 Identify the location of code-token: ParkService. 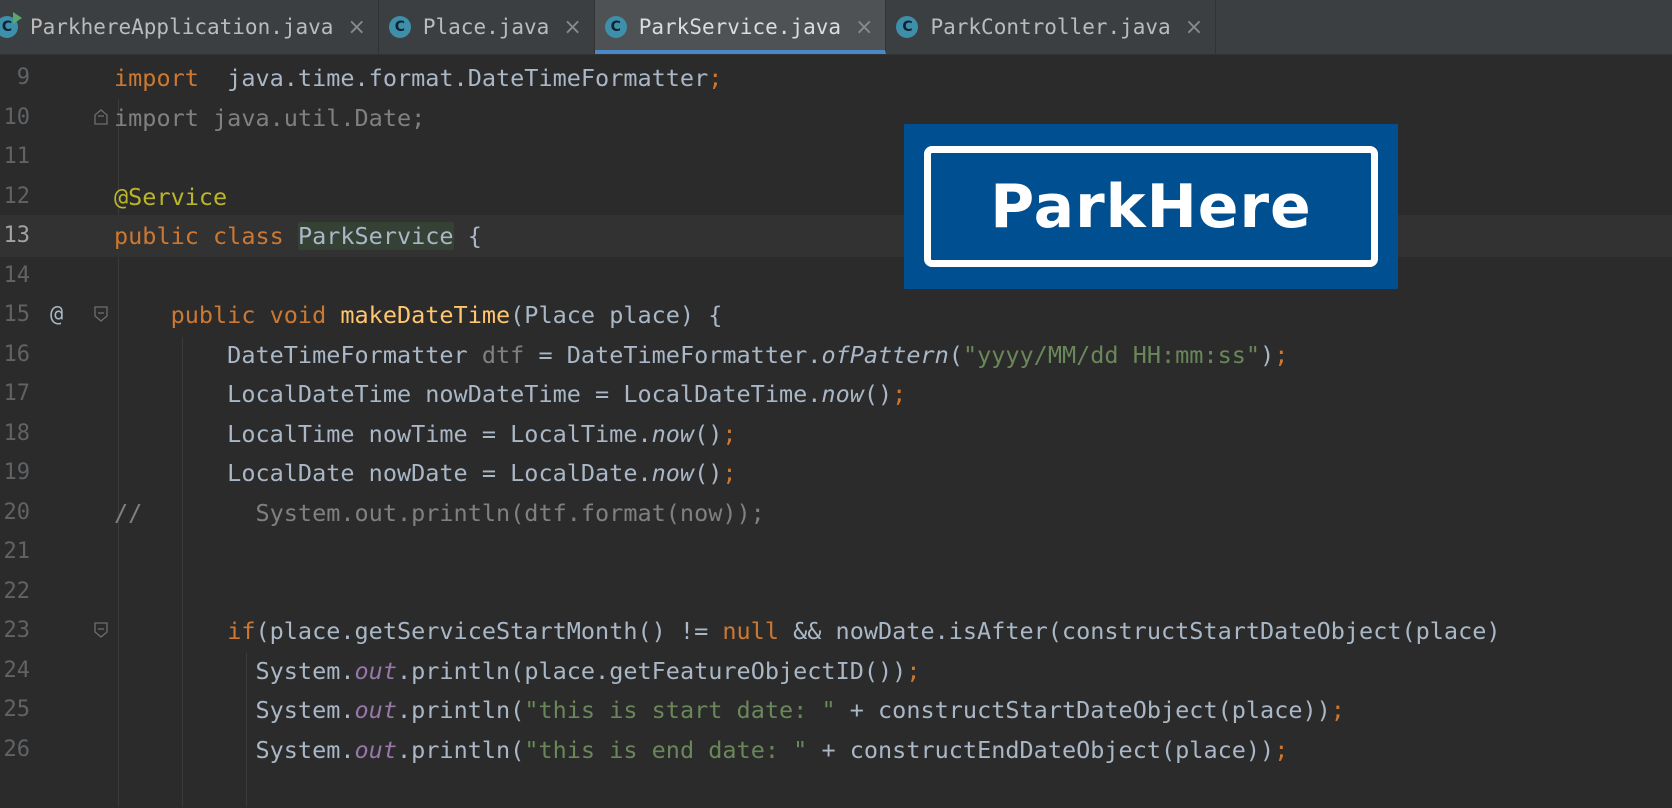
(375, 236).